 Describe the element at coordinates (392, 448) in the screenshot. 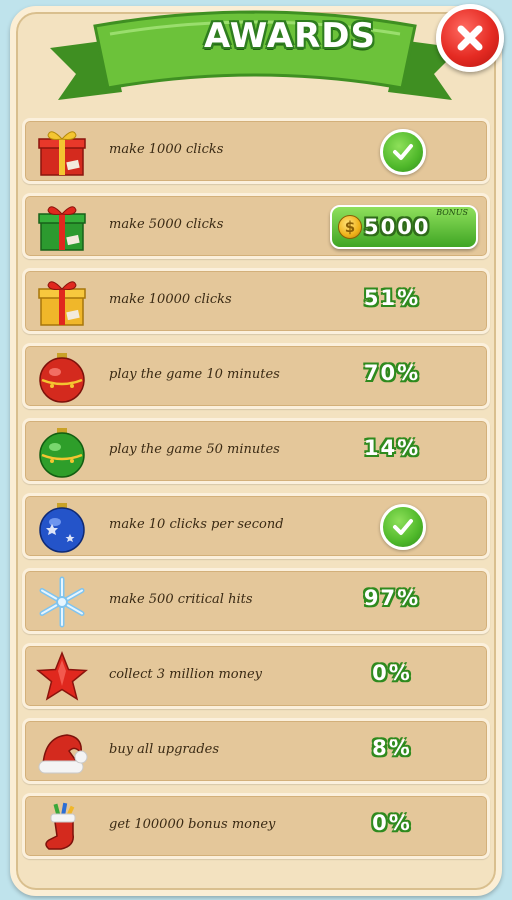

I see `award-progress: 14%` at that location.